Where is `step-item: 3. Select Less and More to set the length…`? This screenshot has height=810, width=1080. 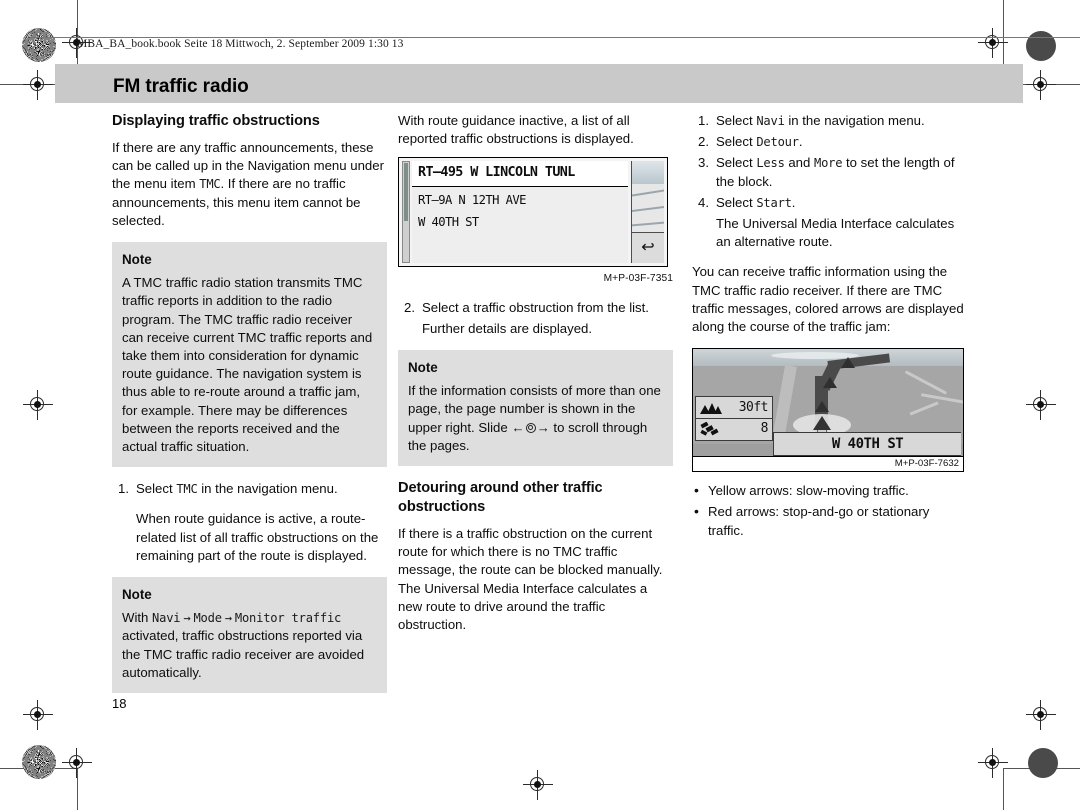 step-item: 3. Select Less and More to set the length… is located at coordinates (829, 172).